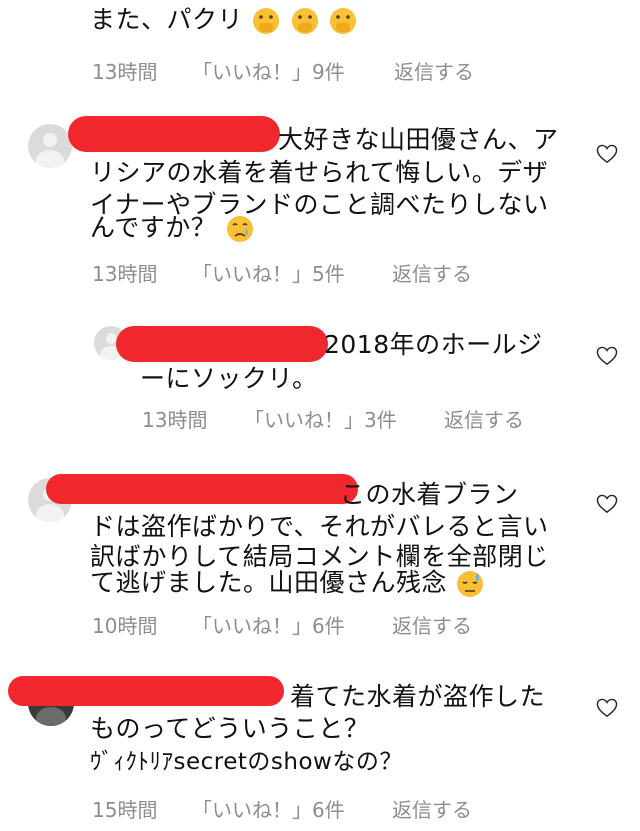 The height and width of the screenshot is (831, 640). What do you see at coordinates (125, 810) in the screenshot?
I see `timestamp: 15時間` at bounding box center [125, 810].